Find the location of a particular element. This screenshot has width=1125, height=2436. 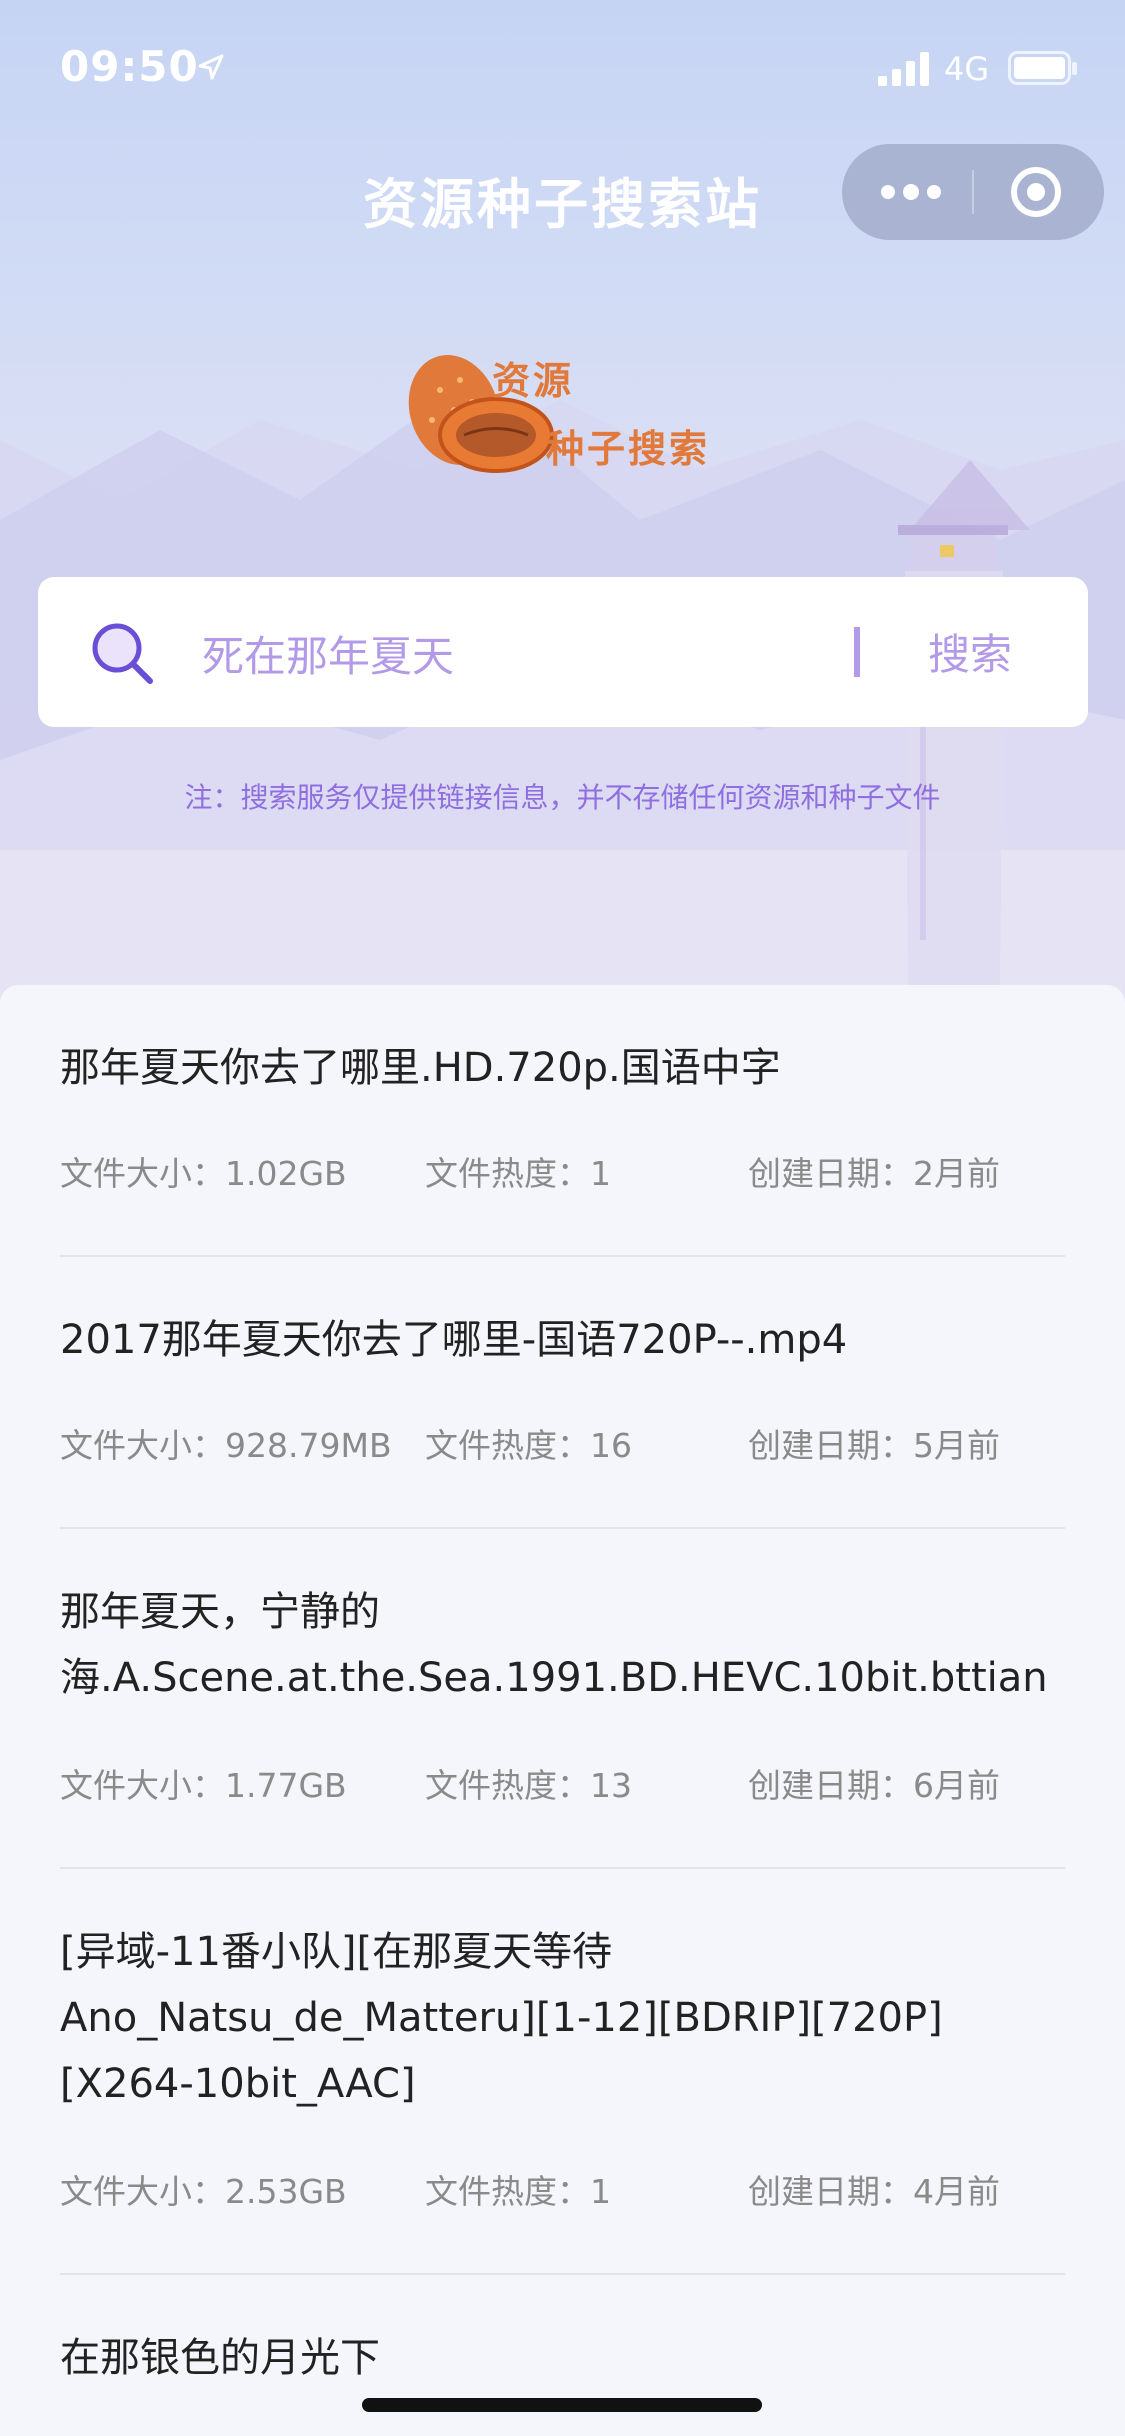

file-heat: 文件热度：16 is located at coordinates (528, 1445).